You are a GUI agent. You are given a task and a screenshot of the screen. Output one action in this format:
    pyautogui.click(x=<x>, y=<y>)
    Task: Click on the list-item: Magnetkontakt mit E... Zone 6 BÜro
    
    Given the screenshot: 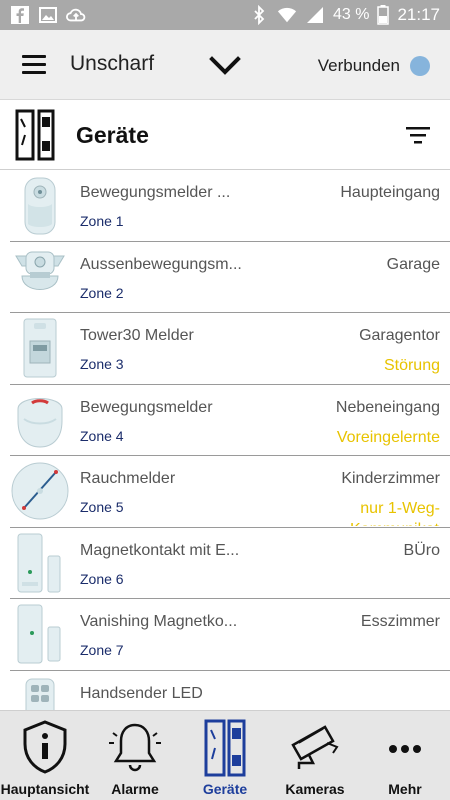 What is the action you would take?
    pyautogui.click(x=225, y=564)
    